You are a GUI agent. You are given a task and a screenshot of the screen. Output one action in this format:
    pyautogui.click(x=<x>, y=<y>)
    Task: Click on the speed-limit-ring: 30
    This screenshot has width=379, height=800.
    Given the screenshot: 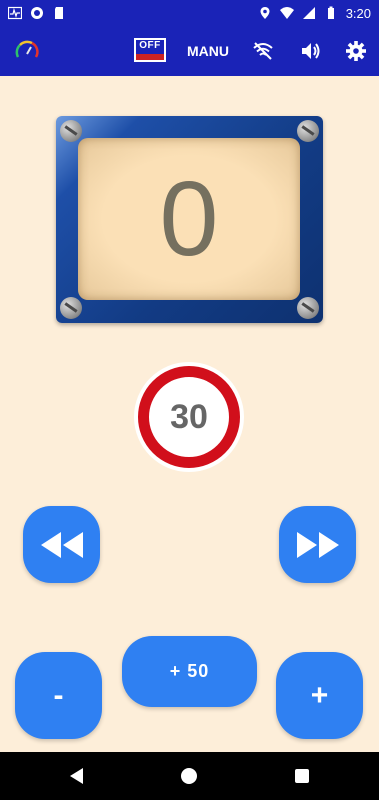 What is the action you would take?
    pyautogui.click(x=189, y=417)
    